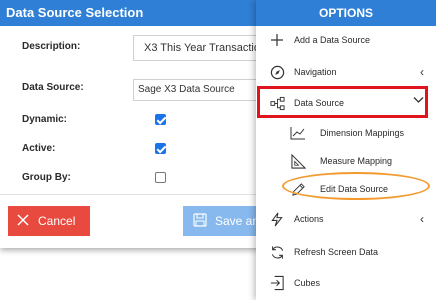  What do you see at coordinates (277, 252) in the screenshot?
I see `refresh-icon` at bounding box center [277, 252].